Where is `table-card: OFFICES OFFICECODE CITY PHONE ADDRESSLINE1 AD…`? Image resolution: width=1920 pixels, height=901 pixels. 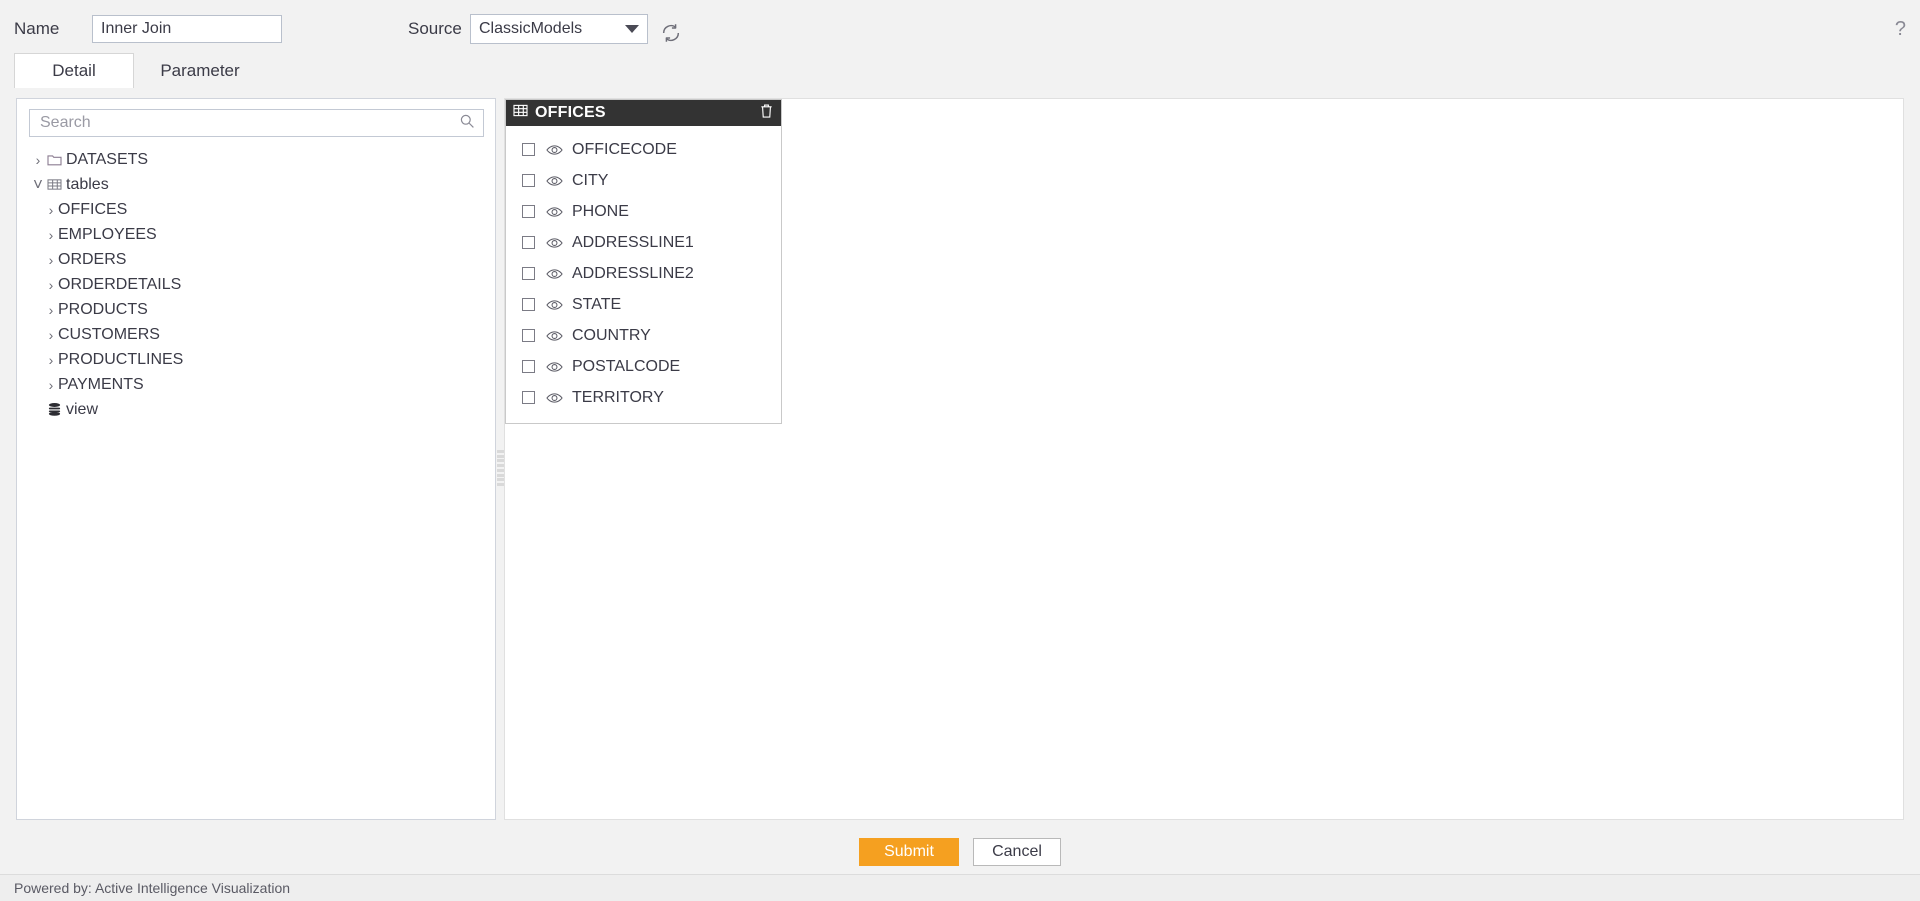 table-card: OFFICES OFFICECODE CITY PHONE ADDRESSLINE1 AD… is located at coordinates (643, 261).